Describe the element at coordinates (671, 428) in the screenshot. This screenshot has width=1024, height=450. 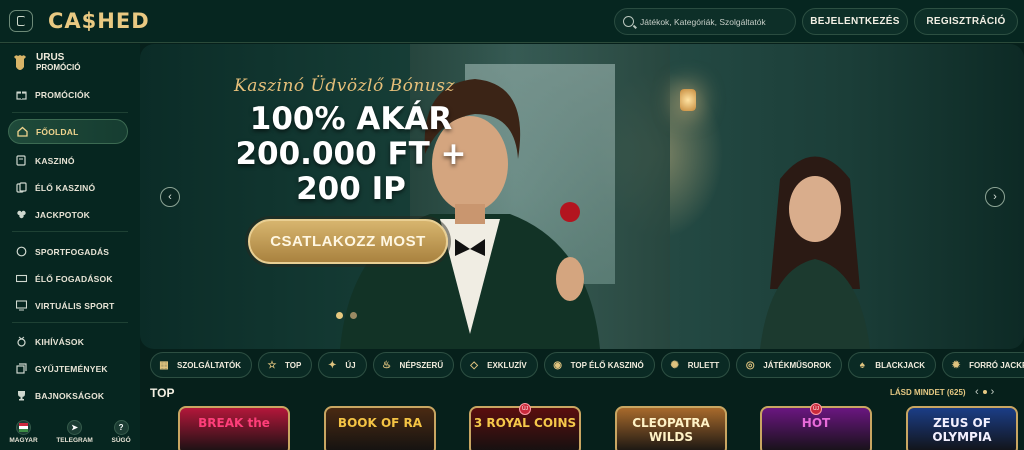
I see `game-tile: CLEOPATRA WILDS` at that location.